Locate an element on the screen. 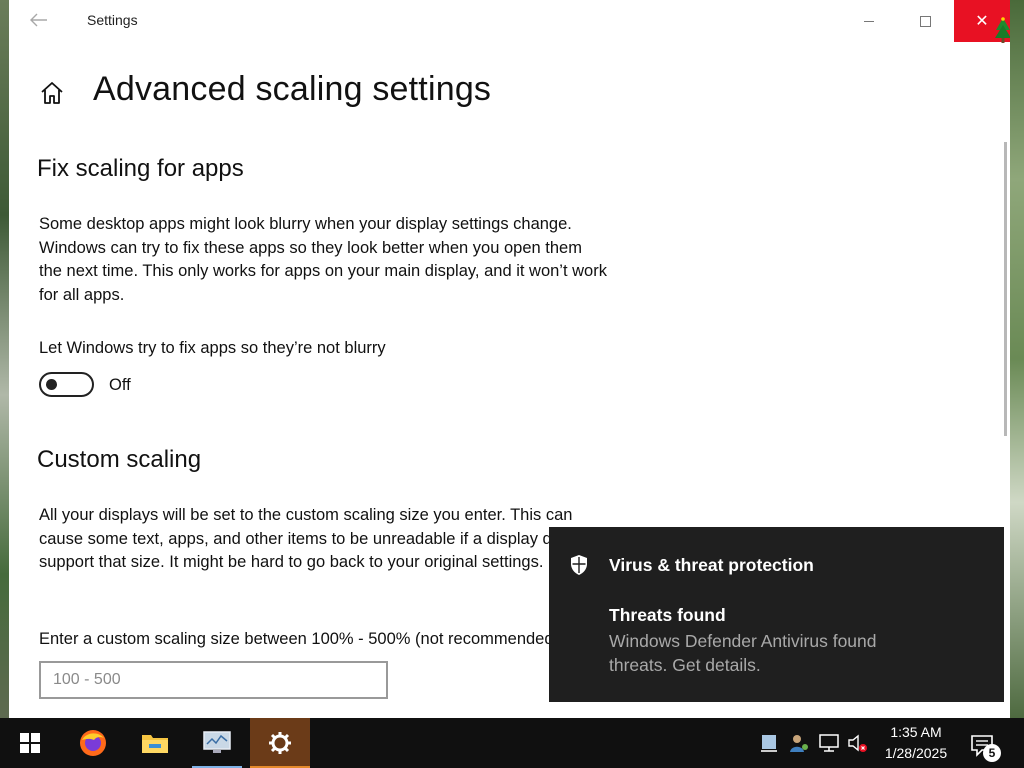 This screenshot has height=768, width=1024. network-user-tray-icon is located at coordinates (799, 743).